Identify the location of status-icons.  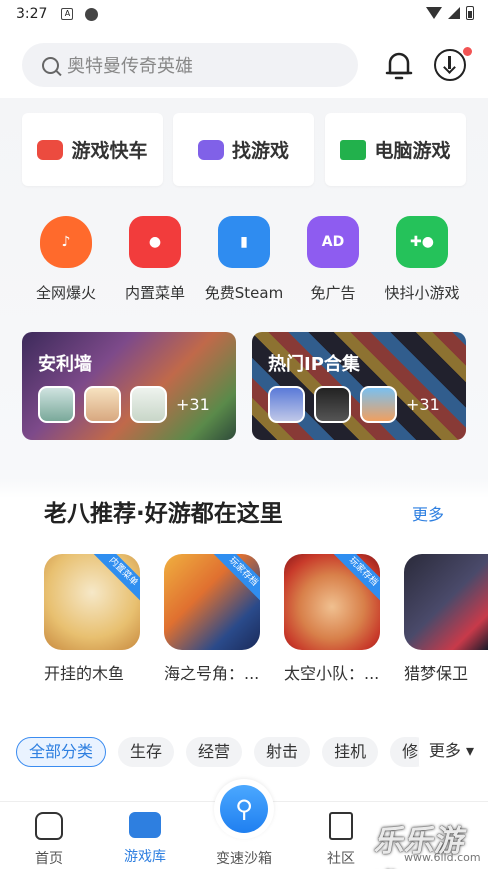
(450, 13).